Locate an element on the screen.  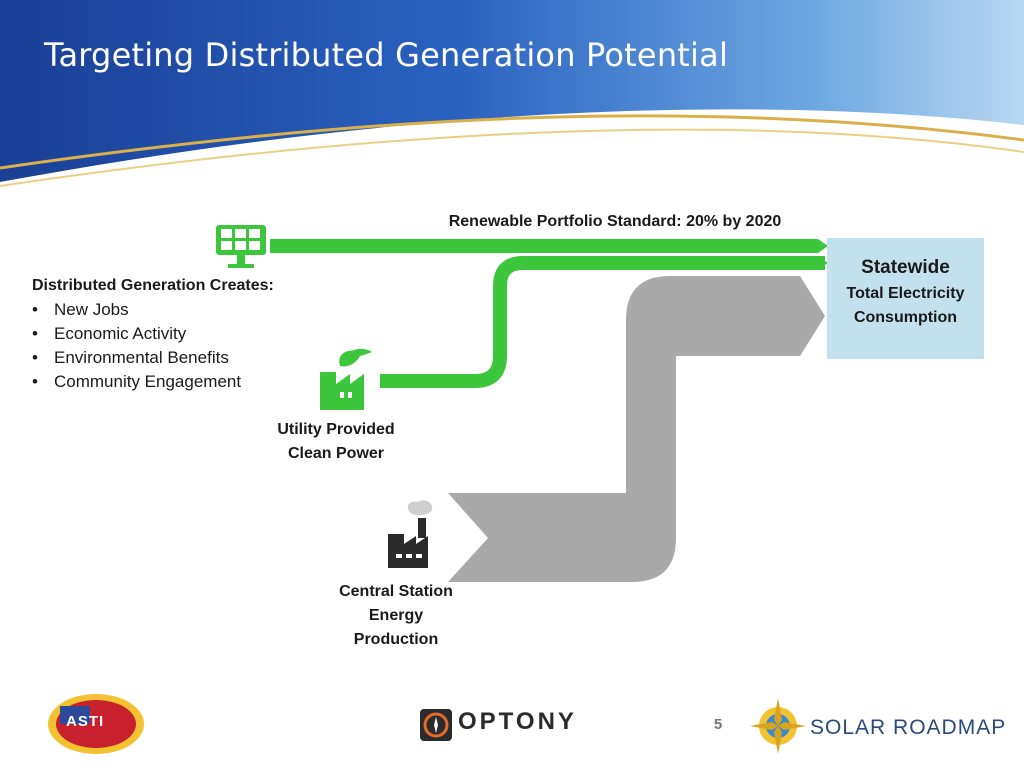
green-factory-icon is located at coordinates (346, 379).